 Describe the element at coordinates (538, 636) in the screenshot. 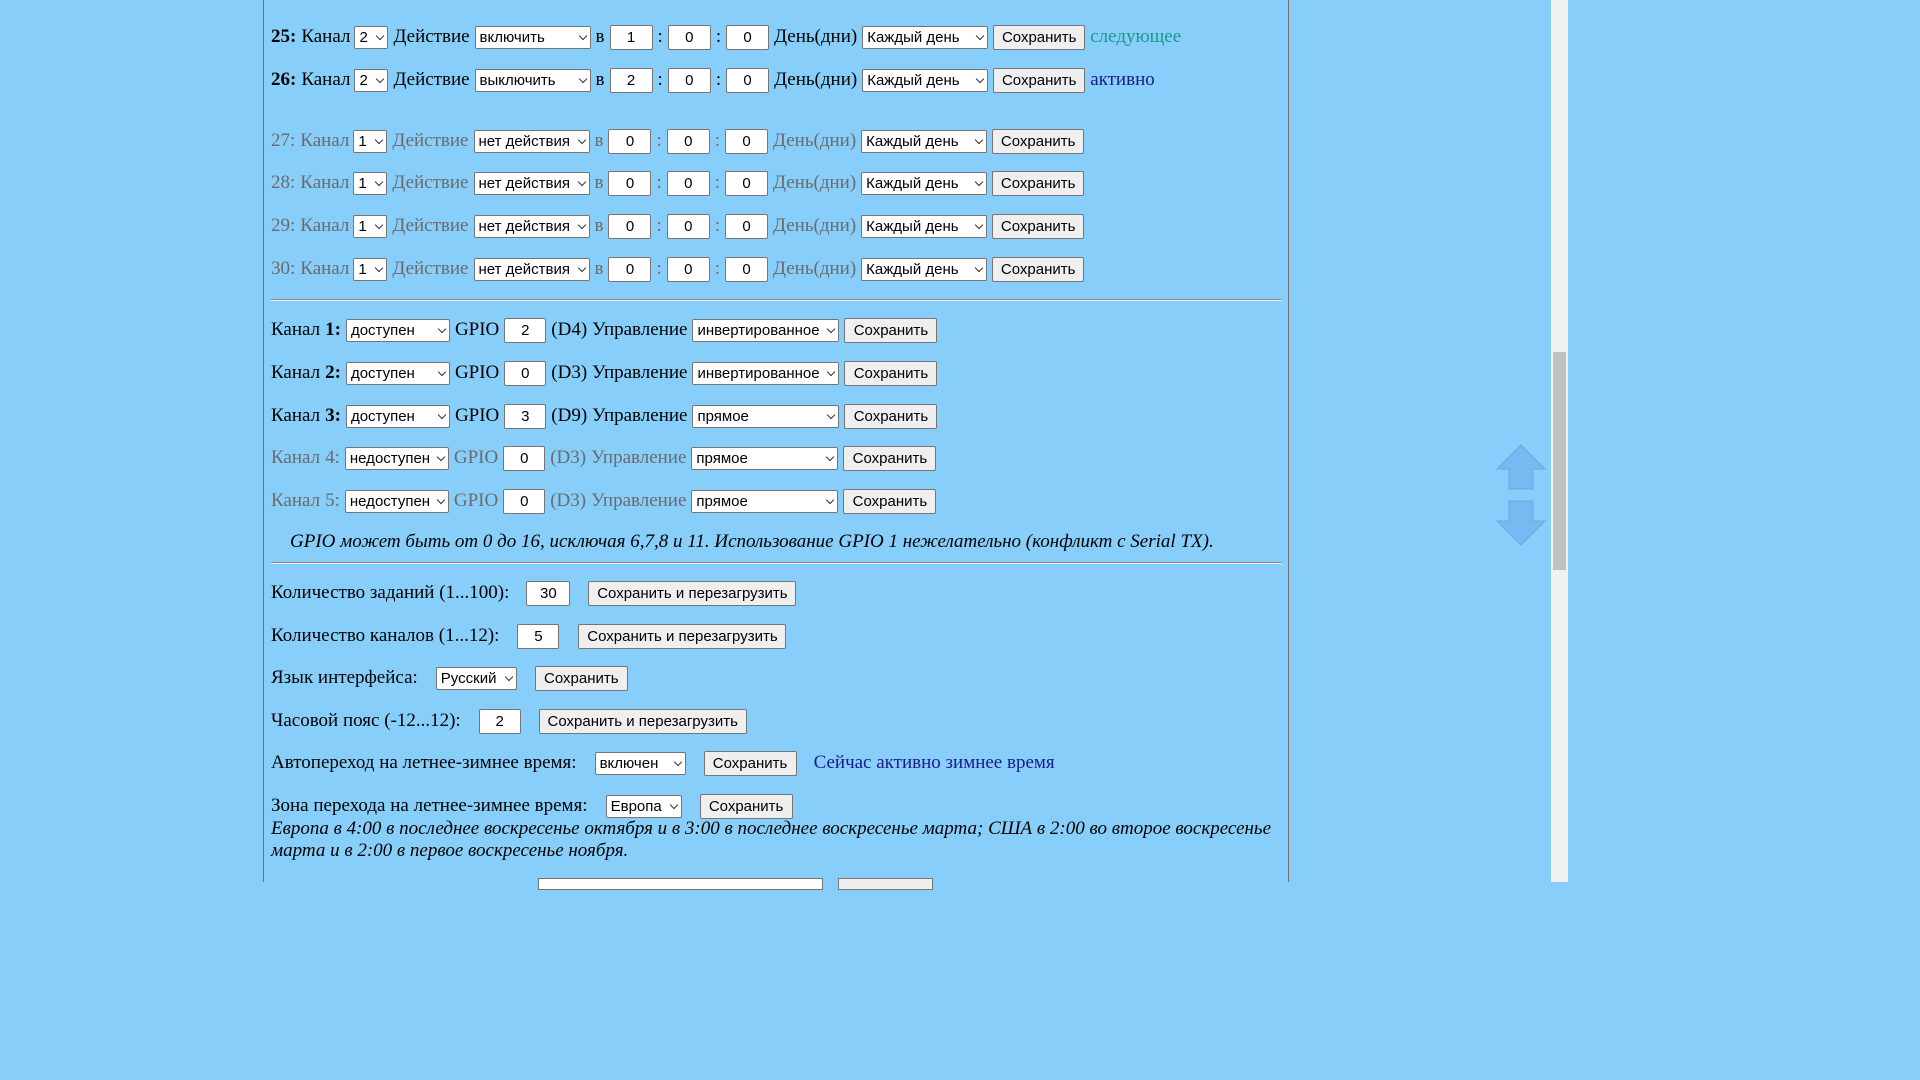

I see `channel-count-input: 5` at that location.